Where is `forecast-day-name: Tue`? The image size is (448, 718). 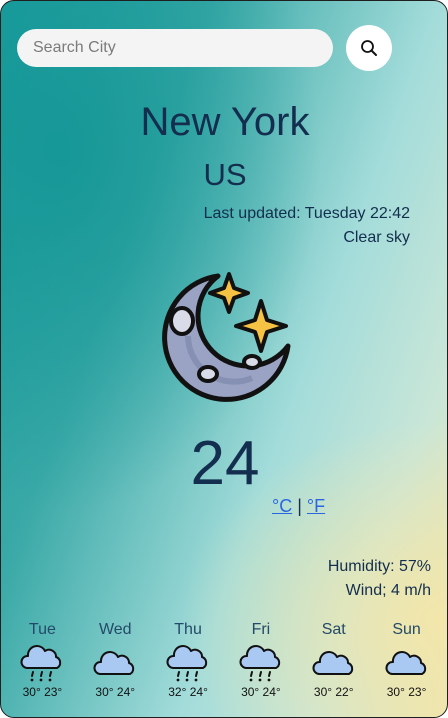 forecast-day-name: Tue is located at coordinates (42, 629).